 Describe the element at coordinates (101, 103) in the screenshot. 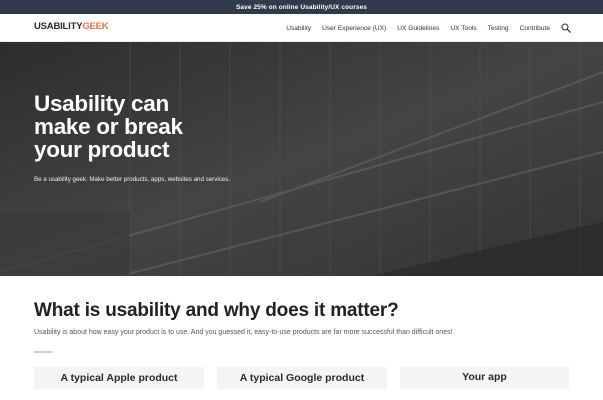

I see `hero-title-line: Usability can` at that location.